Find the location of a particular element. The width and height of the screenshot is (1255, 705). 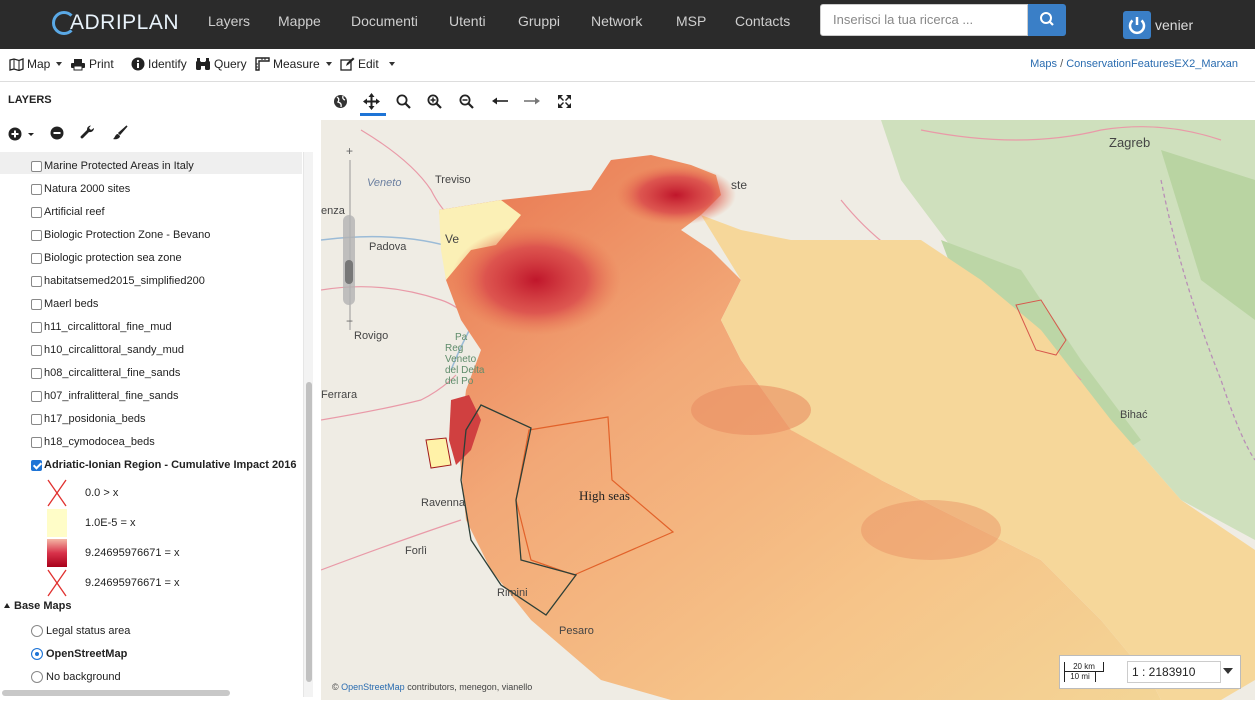

legend-label: 0.0 > x is located at coordinates (102, 493).